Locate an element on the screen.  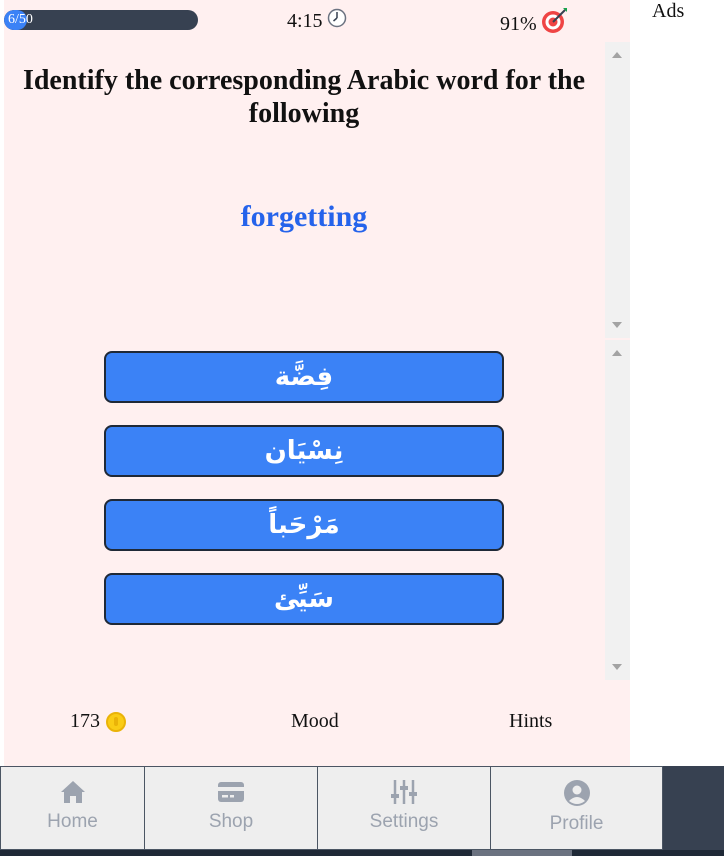
accuracy: 91% is located at coordinates (534, 24).